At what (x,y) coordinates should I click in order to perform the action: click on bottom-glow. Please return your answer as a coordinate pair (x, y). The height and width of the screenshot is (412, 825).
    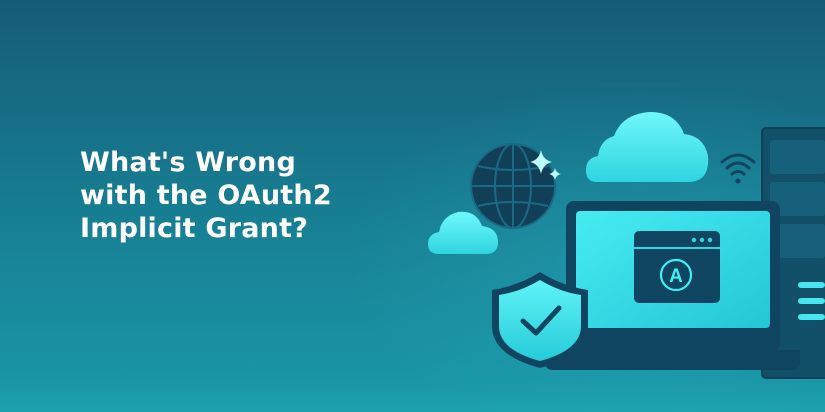
    Looking at the image, I should click on (412, 397).